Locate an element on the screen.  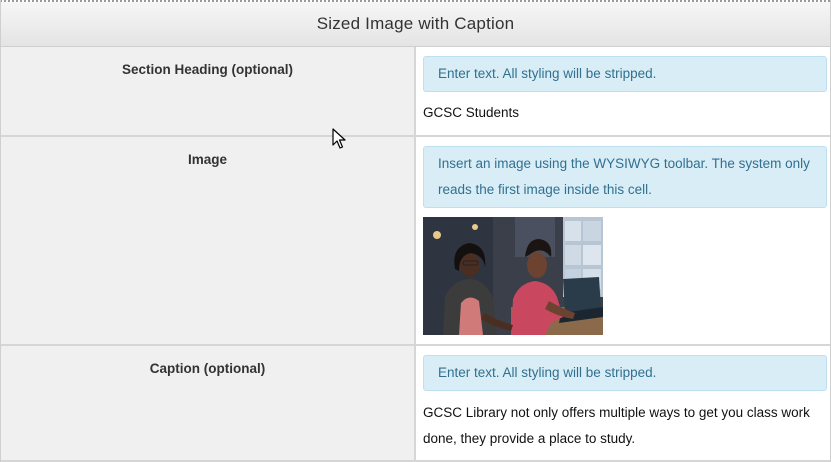
panel-title: Sized Image with Caption is located at coordinates (415, 24).